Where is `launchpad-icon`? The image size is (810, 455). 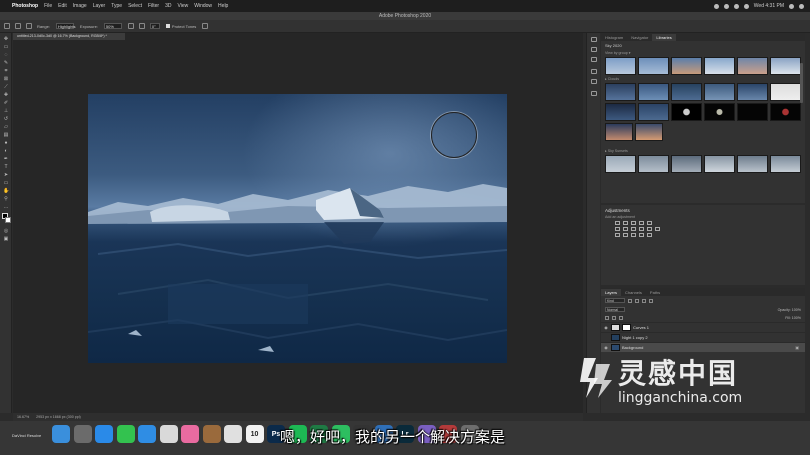 launchpad-icon is located at coordinates (82, 434).